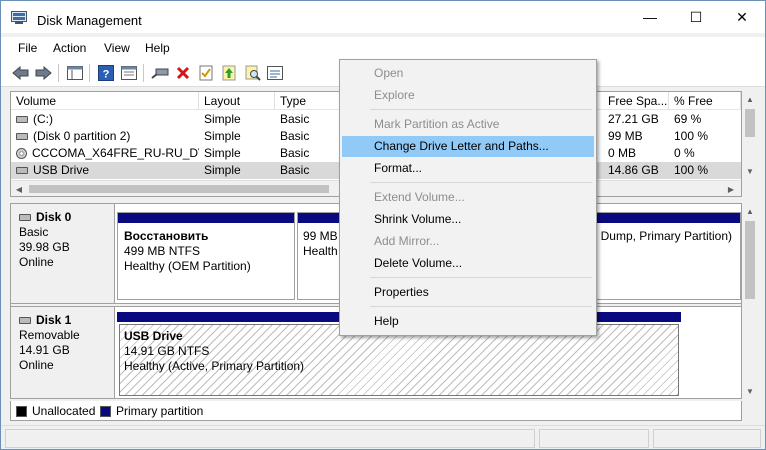 The image size is (766, 450). I want to click on disk-0-label: Disk 0 Basic 39.98 GB Online, so click(63, 253).